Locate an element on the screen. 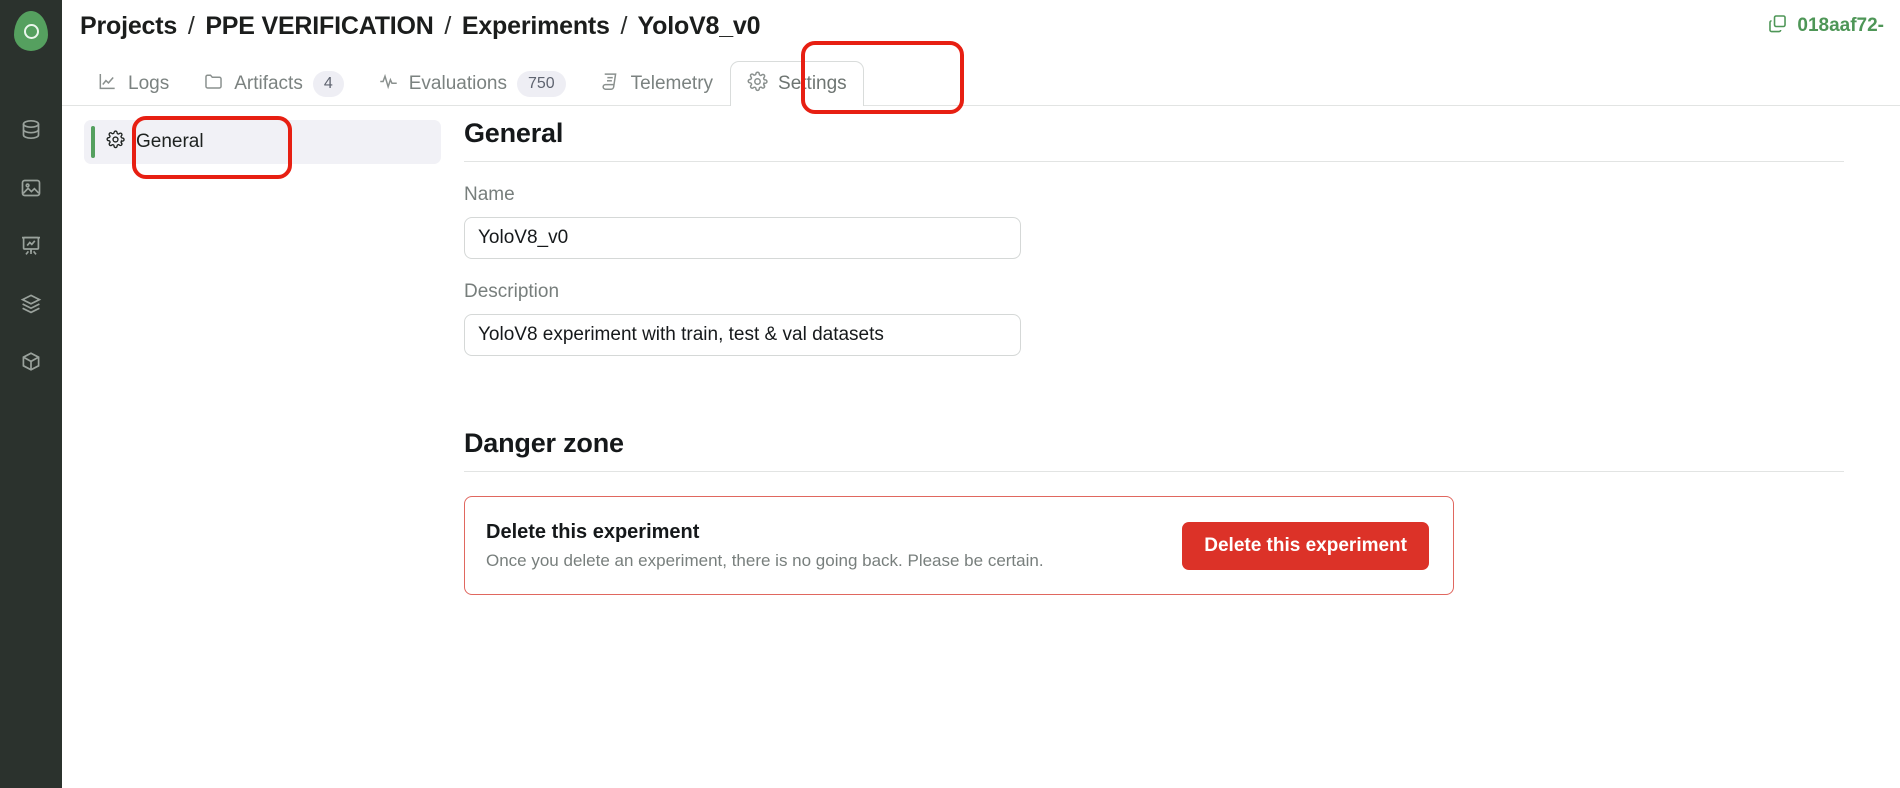 Image resolution: width=1900 pixels, height=788 pixels. breadcrumb-project-name: PPE VERIFICATION is located at coordinates (319, 26).